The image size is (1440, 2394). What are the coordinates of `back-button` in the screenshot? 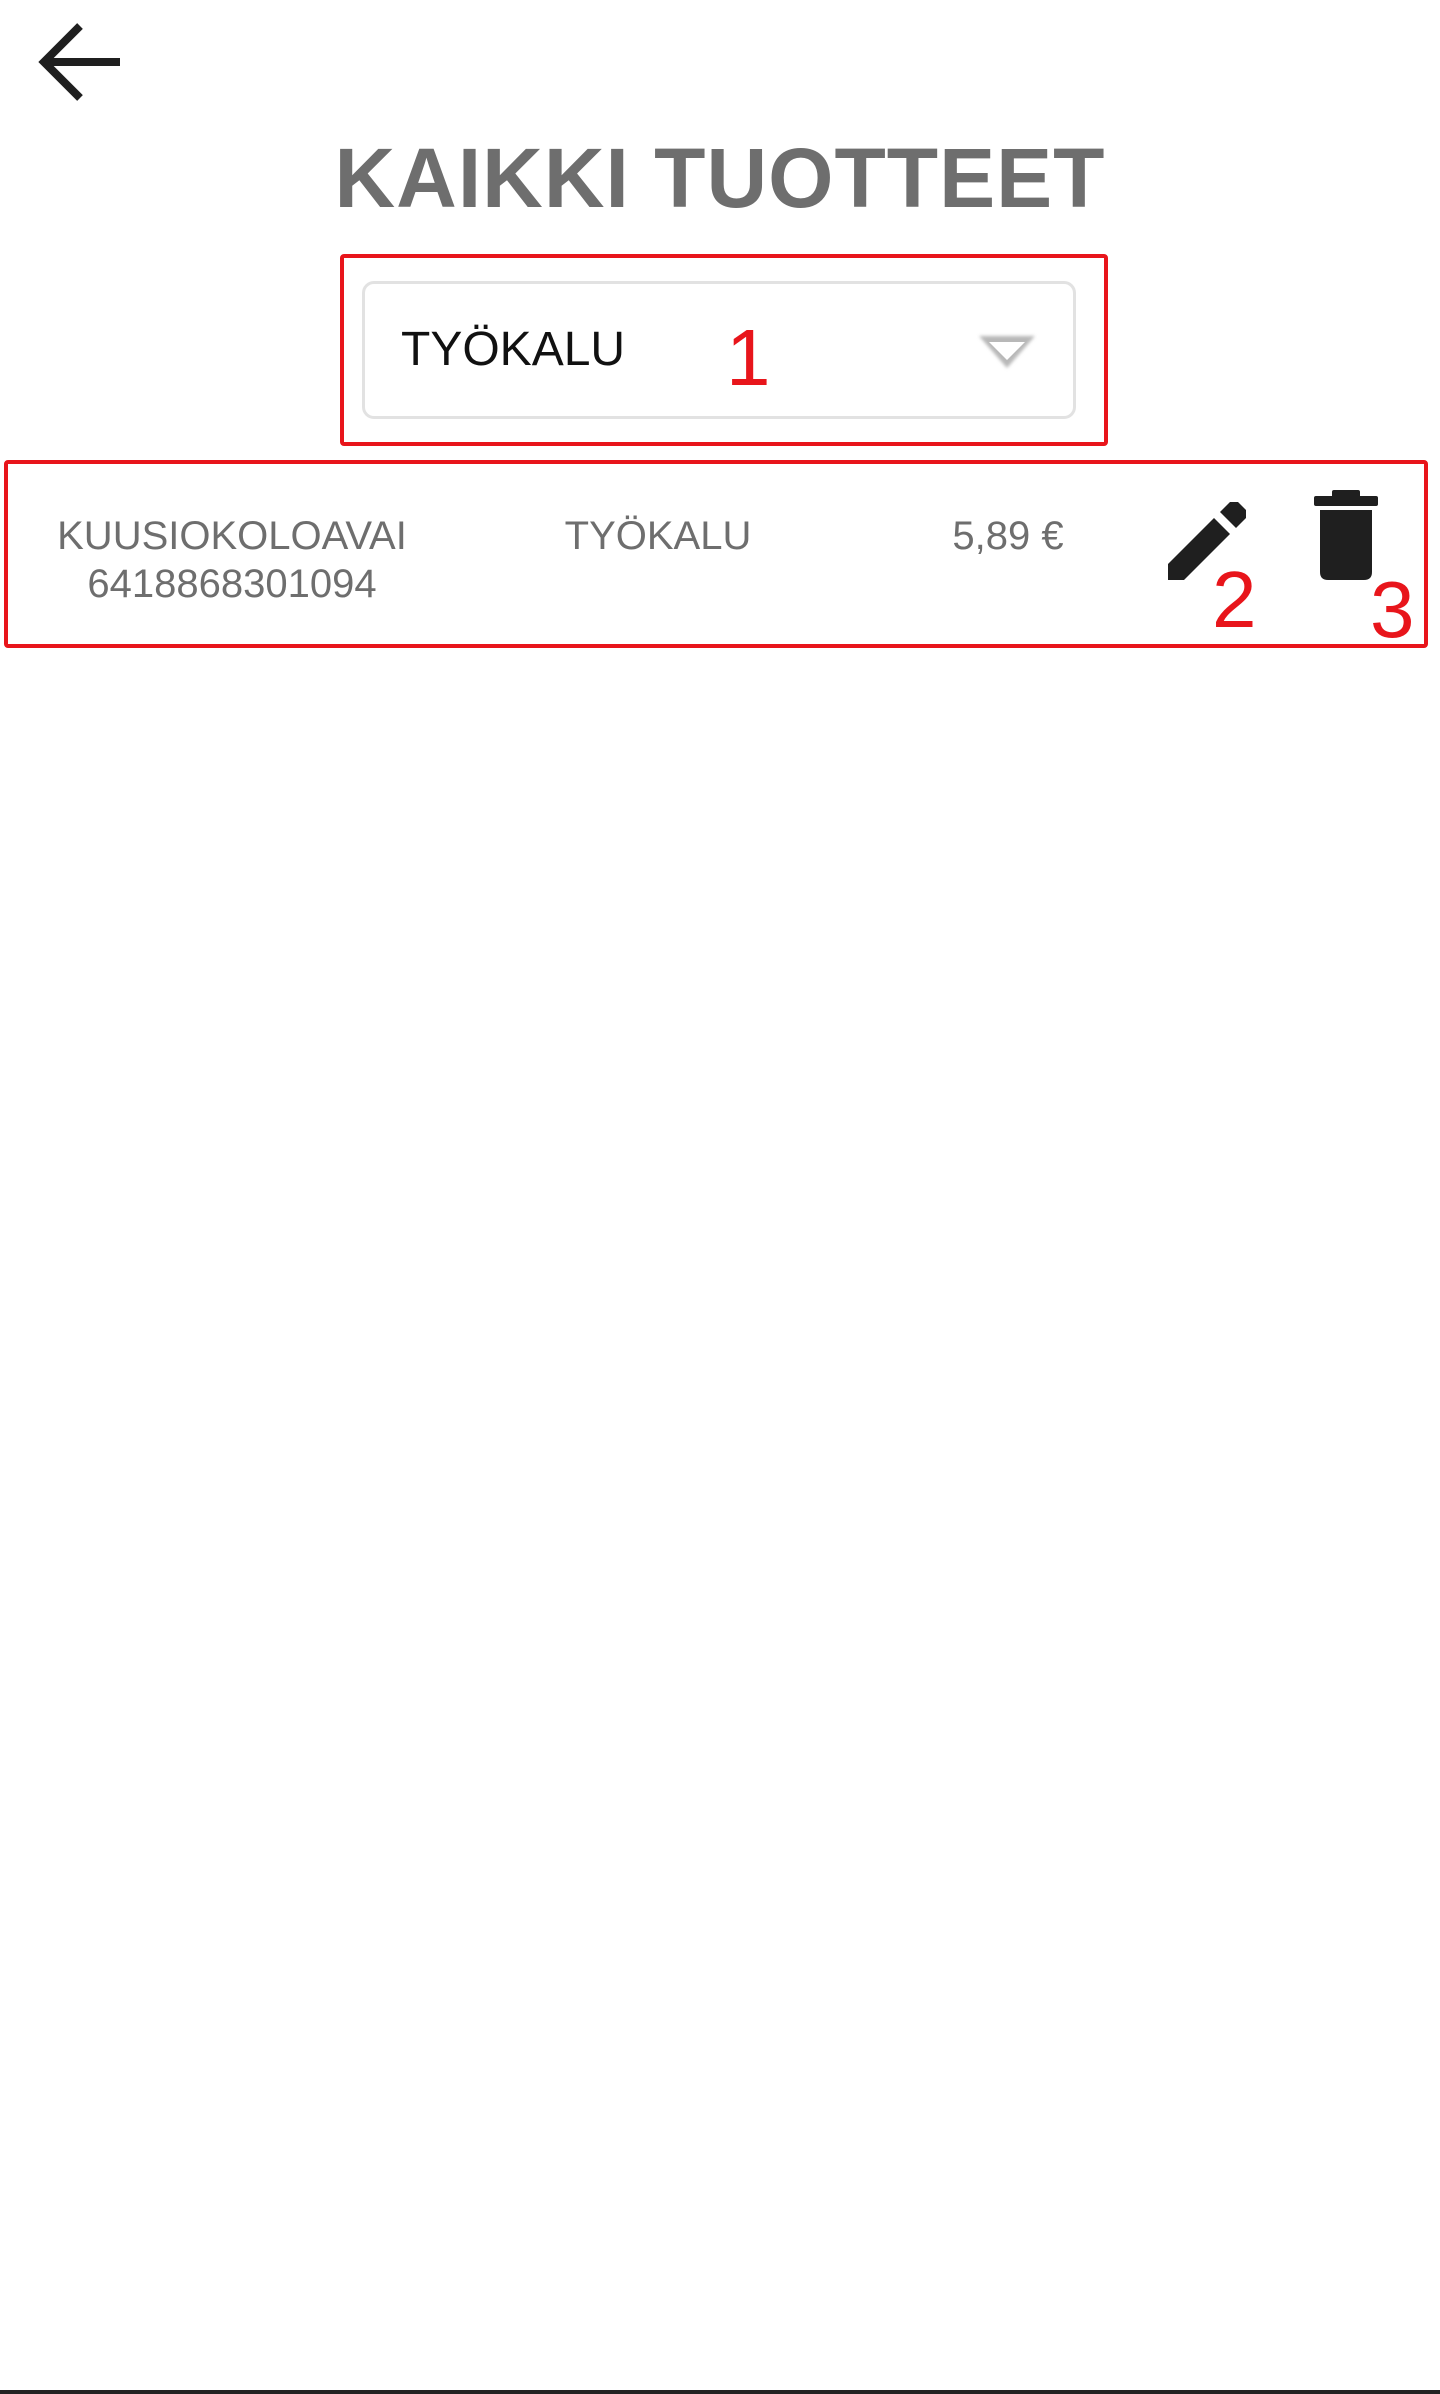 It's located at (80, 62).